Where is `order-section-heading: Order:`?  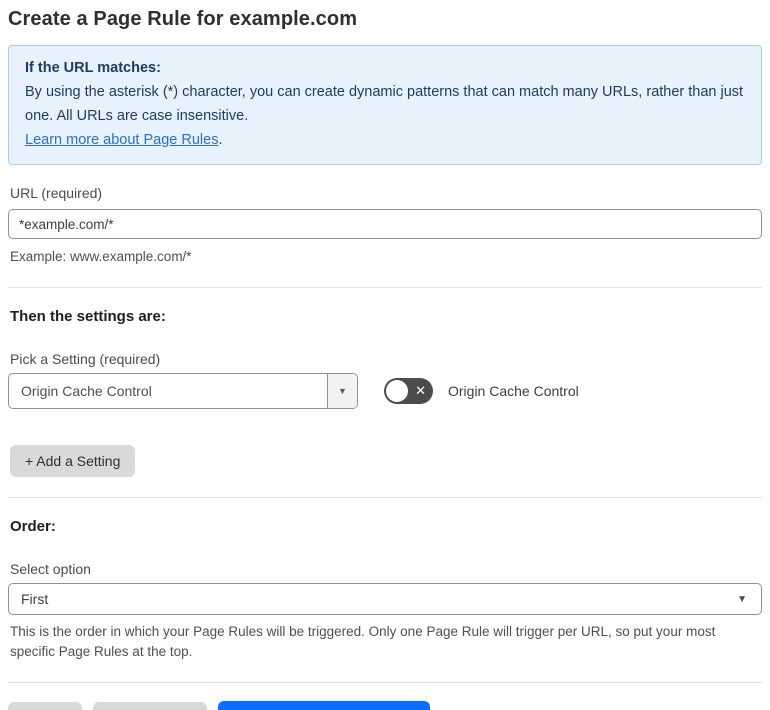
order-section-heading: Order: is located at coordinates (33, 526).